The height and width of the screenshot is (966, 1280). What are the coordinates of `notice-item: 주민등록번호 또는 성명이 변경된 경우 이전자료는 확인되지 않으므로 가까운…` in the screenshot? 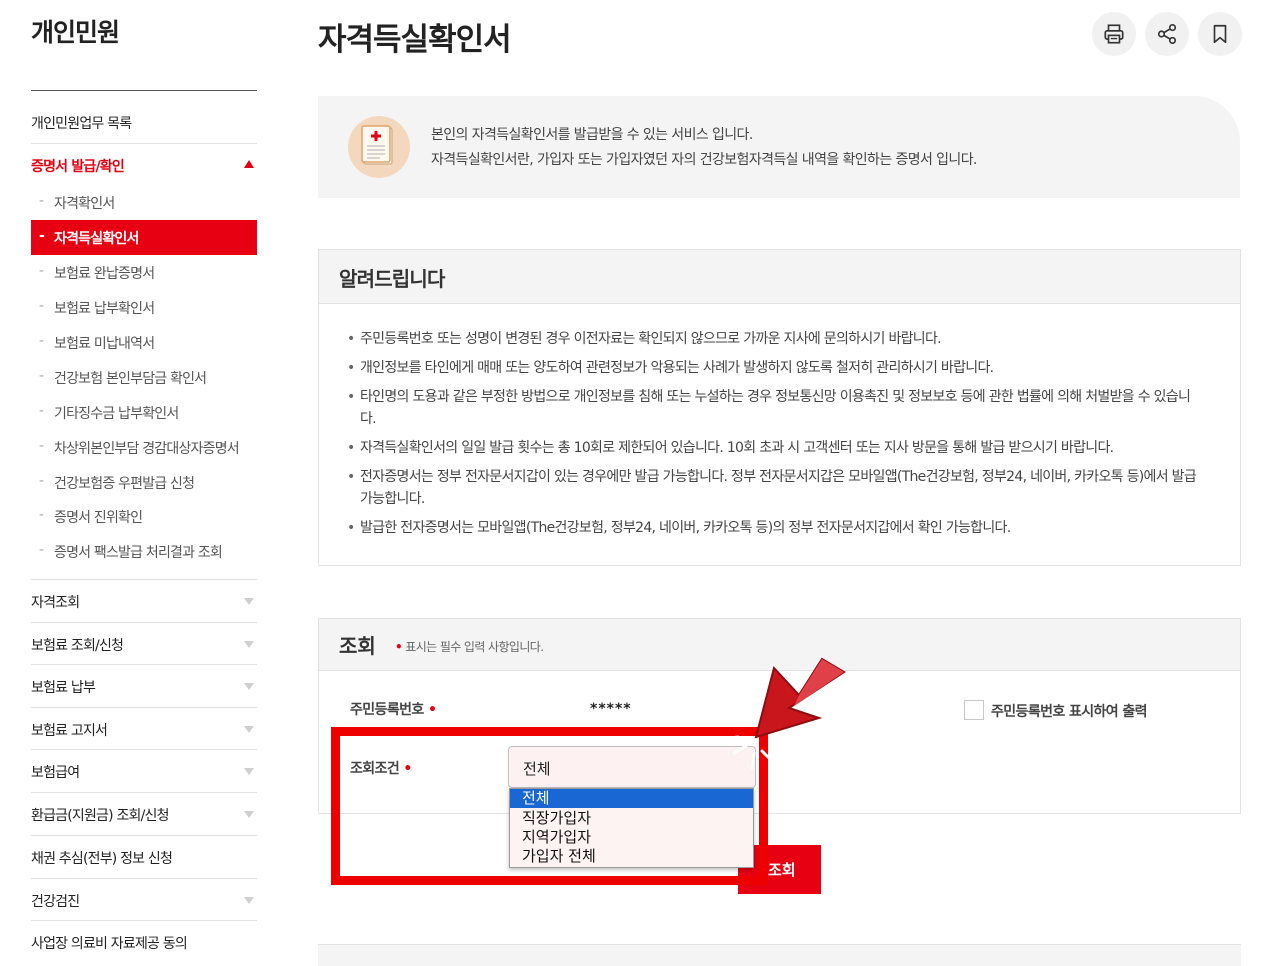 It's located at (772, 339).